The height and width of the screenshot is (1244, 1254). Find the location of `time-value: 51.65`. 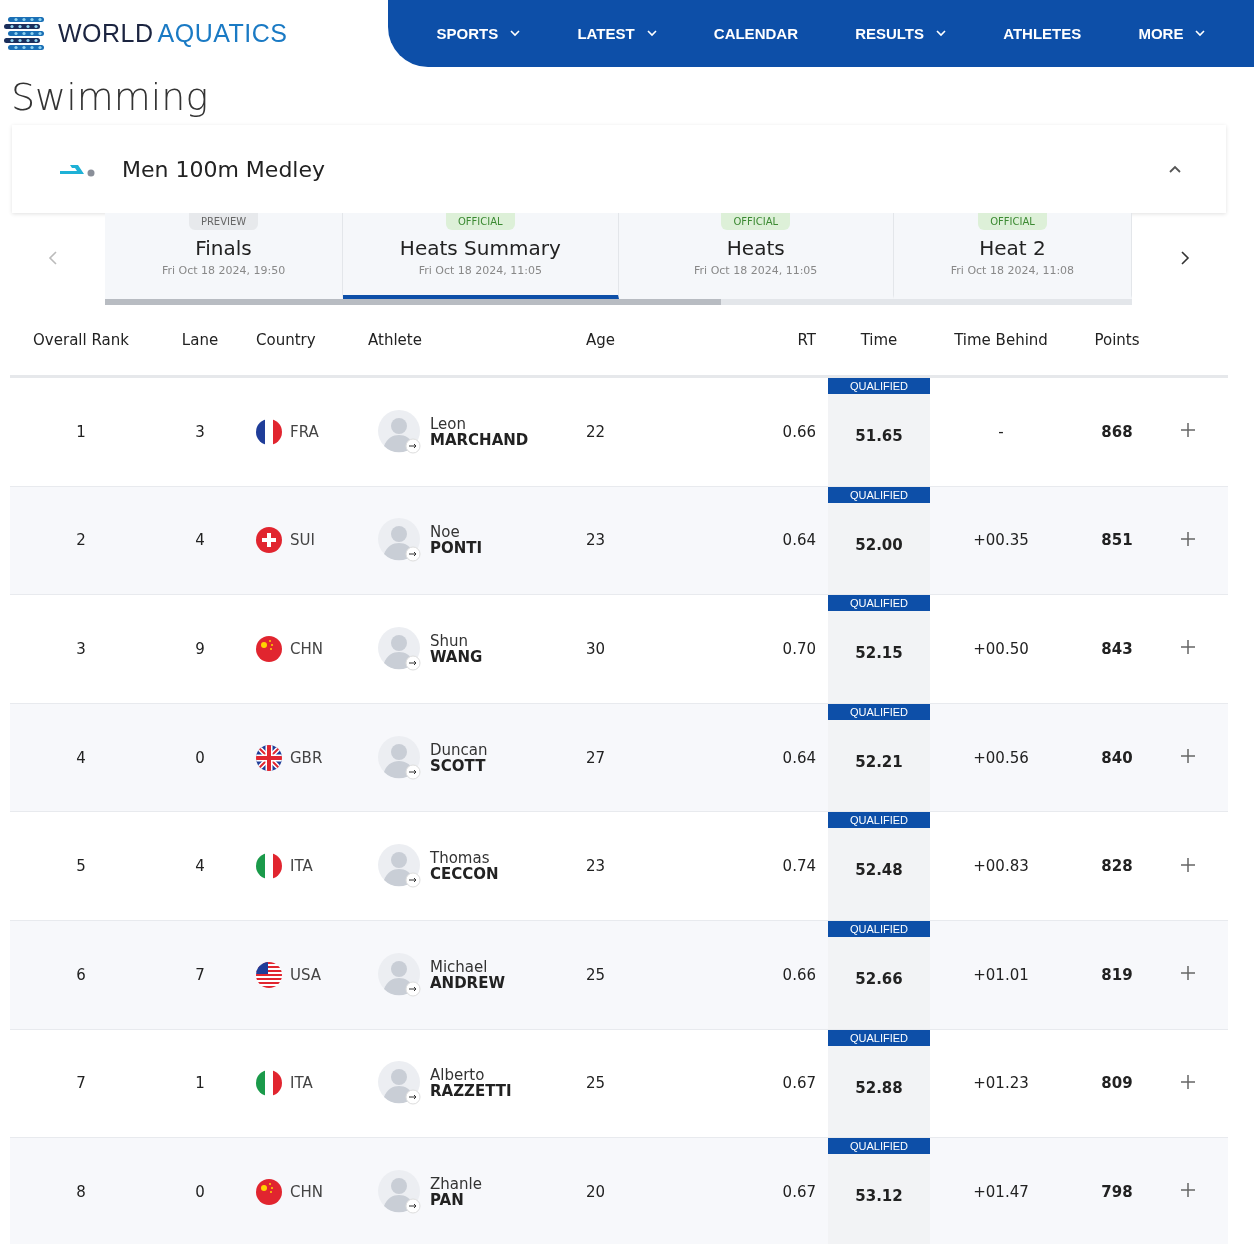

time-value: 51.65 is located at coordinates (879, 436).